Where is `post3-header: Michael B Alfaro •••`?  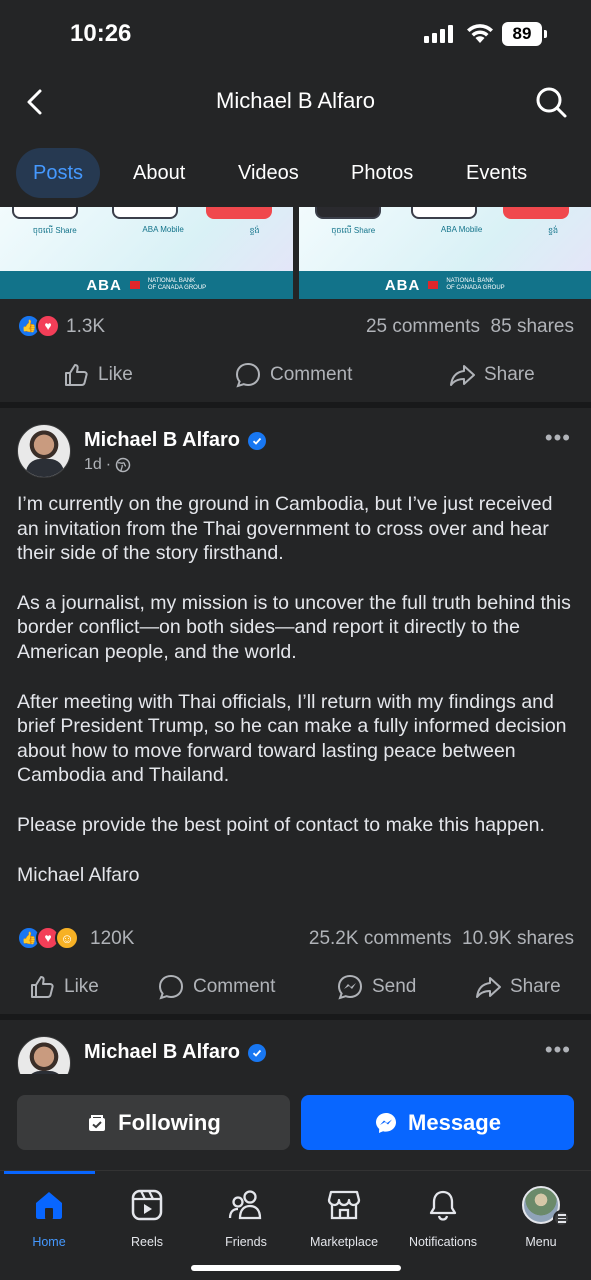
post3-header: Michael B Alfaro ••• is located at coordinates (295, 1054).